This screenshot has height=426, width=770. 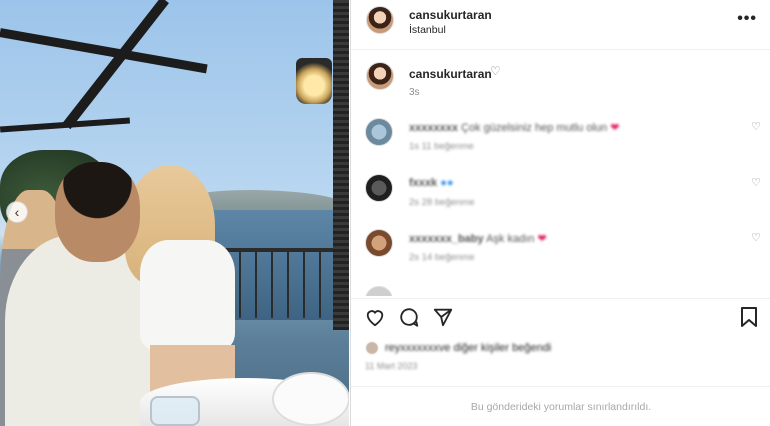 I want to click on awning-beam, so click(x=115, y=65).